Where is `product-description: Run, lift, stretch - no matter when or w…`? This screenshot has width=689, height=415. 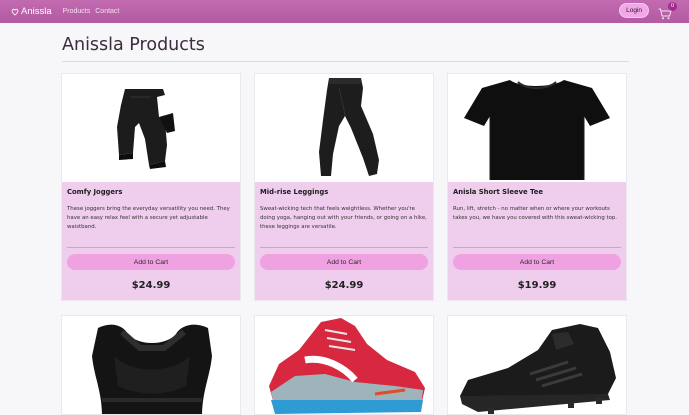 product-description: Run, lift, stretch - no matter when or w… is located at coordinates (535, 213).